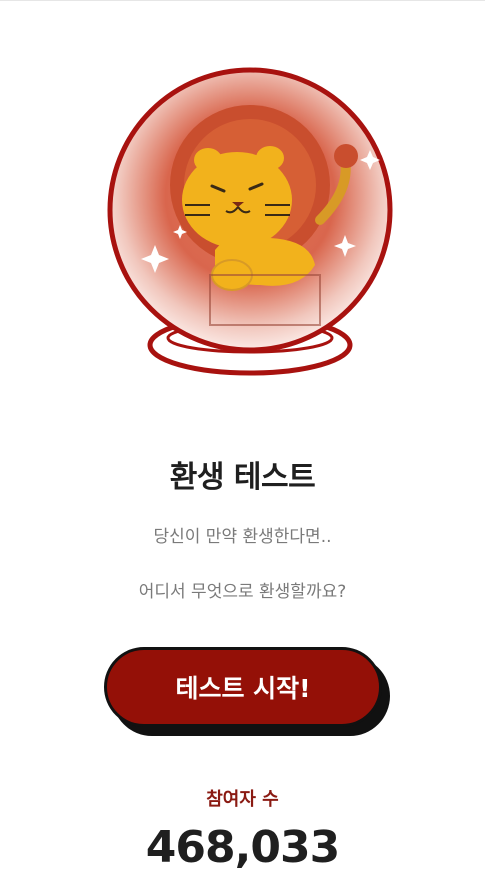 Image resolution: width=485 pixels, height=874 pixels. What do you see at coordinates (242, 847) in the screenshot?
I see `participants-count: 468,033` at bounding box center [242, 847].